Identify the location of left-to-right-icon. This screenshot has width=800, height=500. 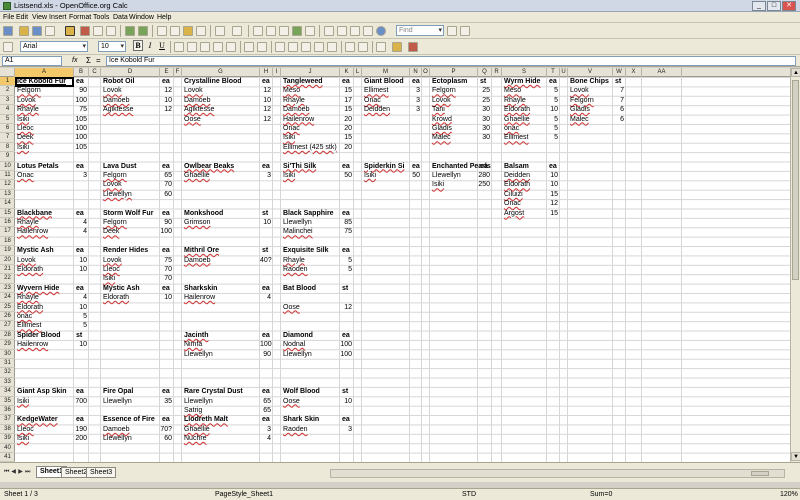
(249, 47).